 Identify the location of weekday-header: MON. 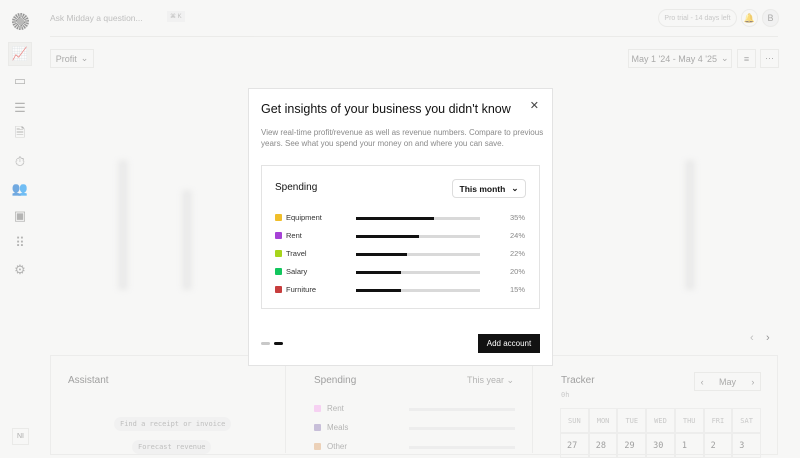
(603, 420).